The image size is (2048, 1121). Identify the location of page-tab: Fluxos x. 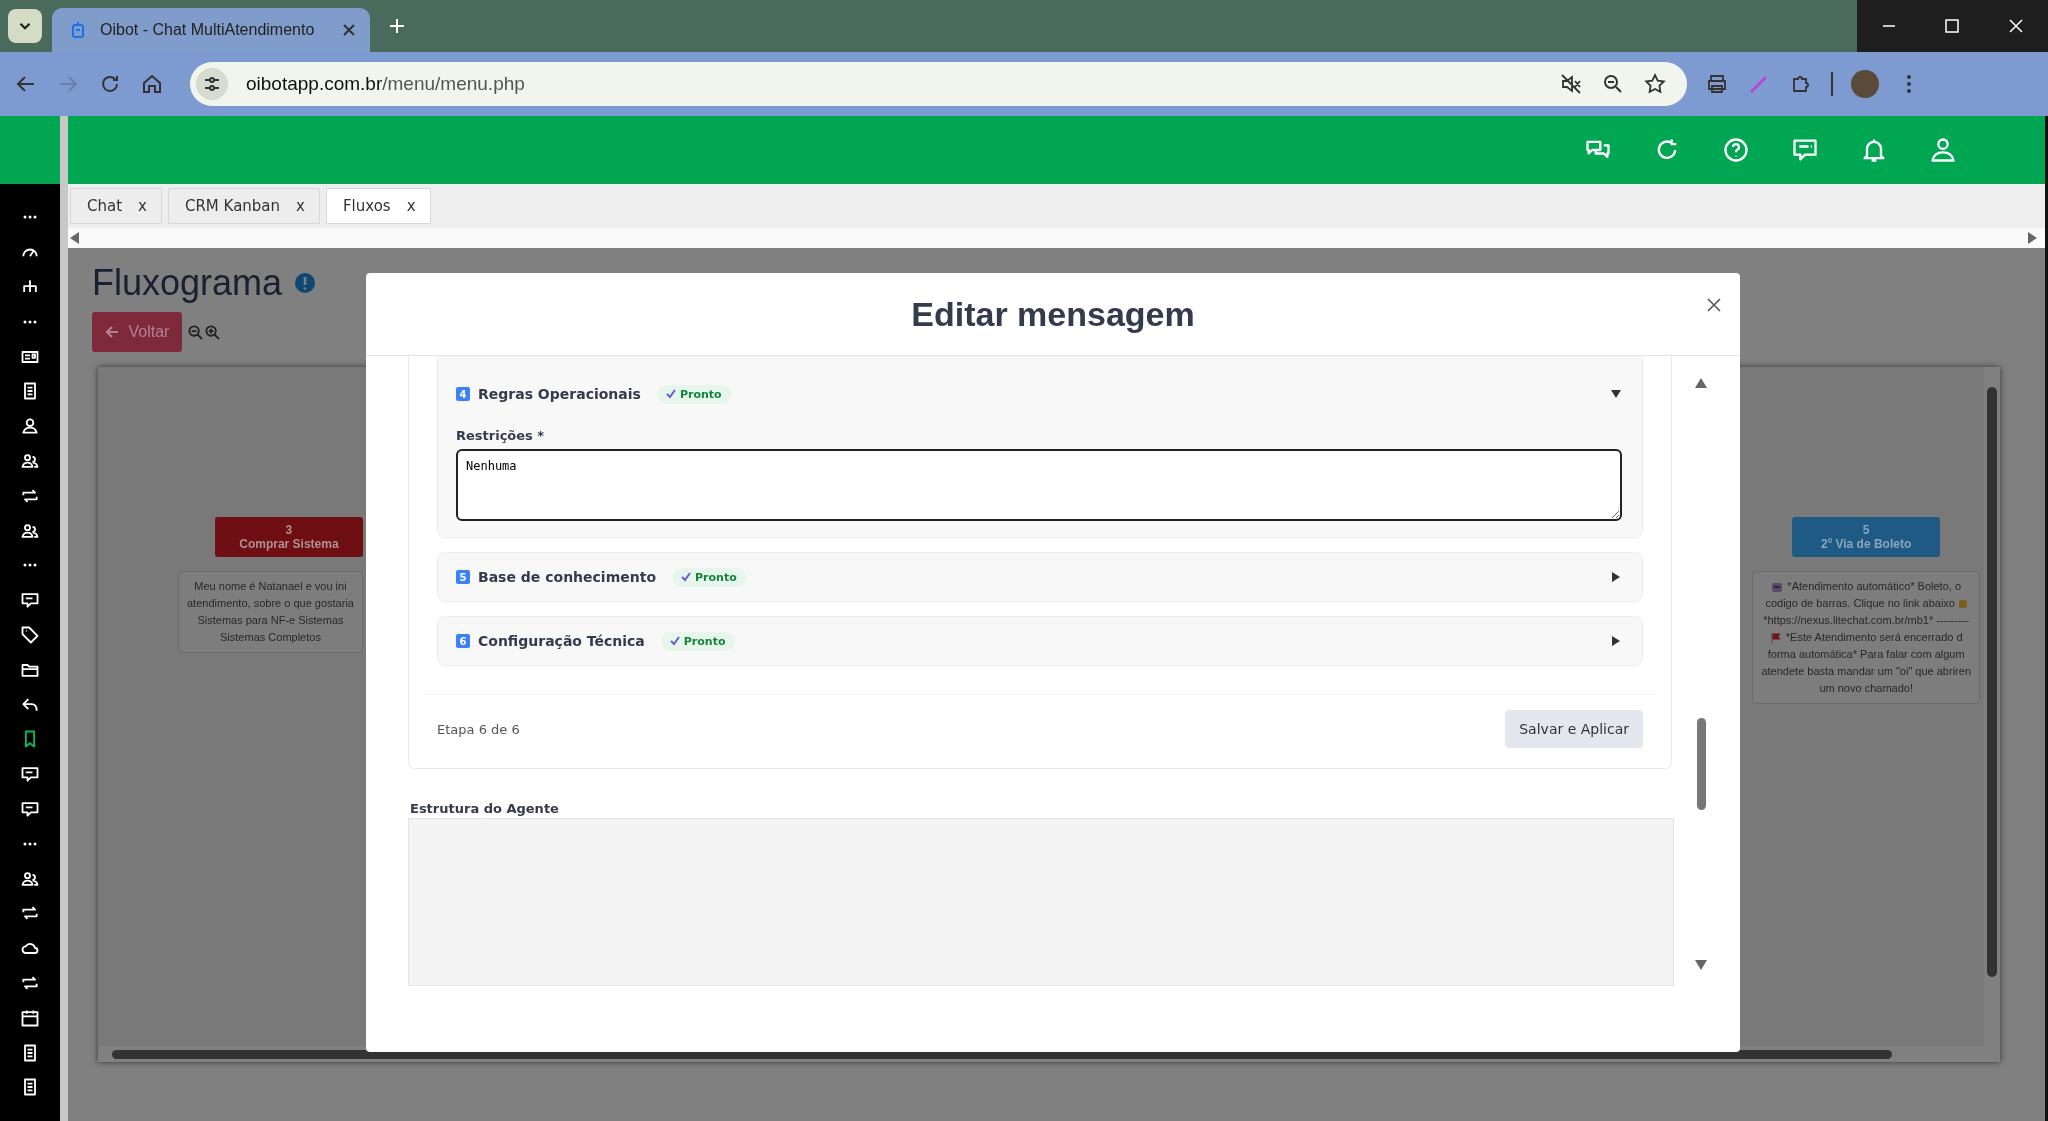
(378, 206).